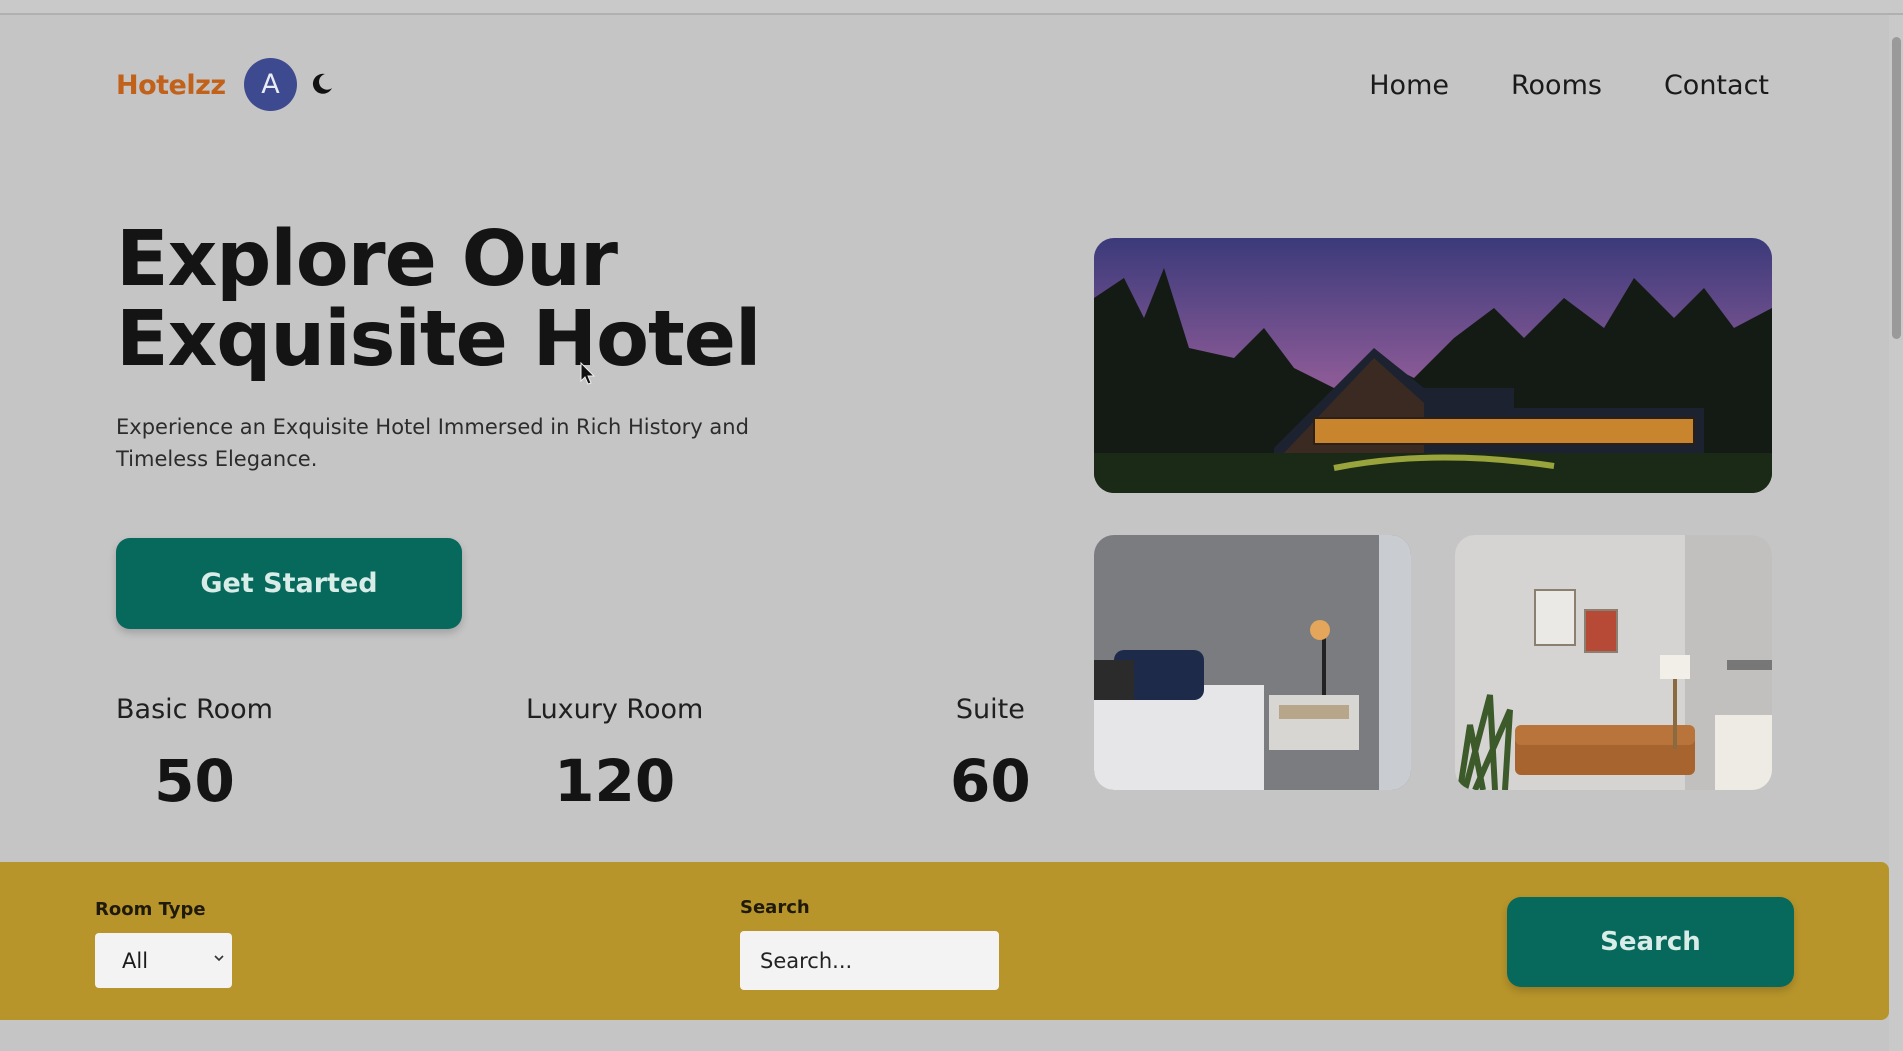  What do you see at coordinates (1252, 662) in the screenshot?
I see `bedroom-image` at bounding box center [1252, 662].